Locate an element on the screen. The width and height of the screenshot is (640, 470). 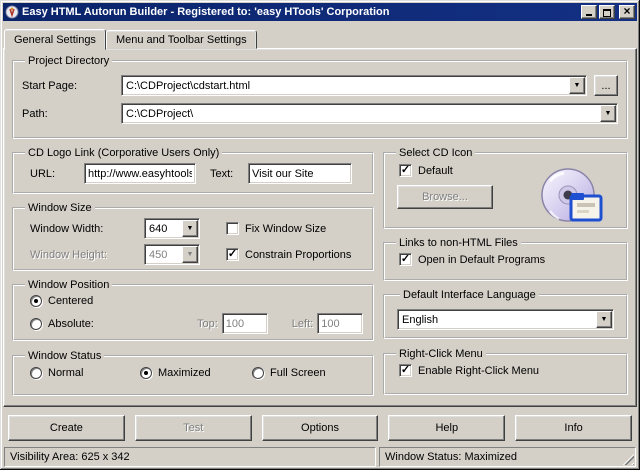
enable-right-click-option: ✓ Enable Right-Click Menu is located at coordinates (505, 370).